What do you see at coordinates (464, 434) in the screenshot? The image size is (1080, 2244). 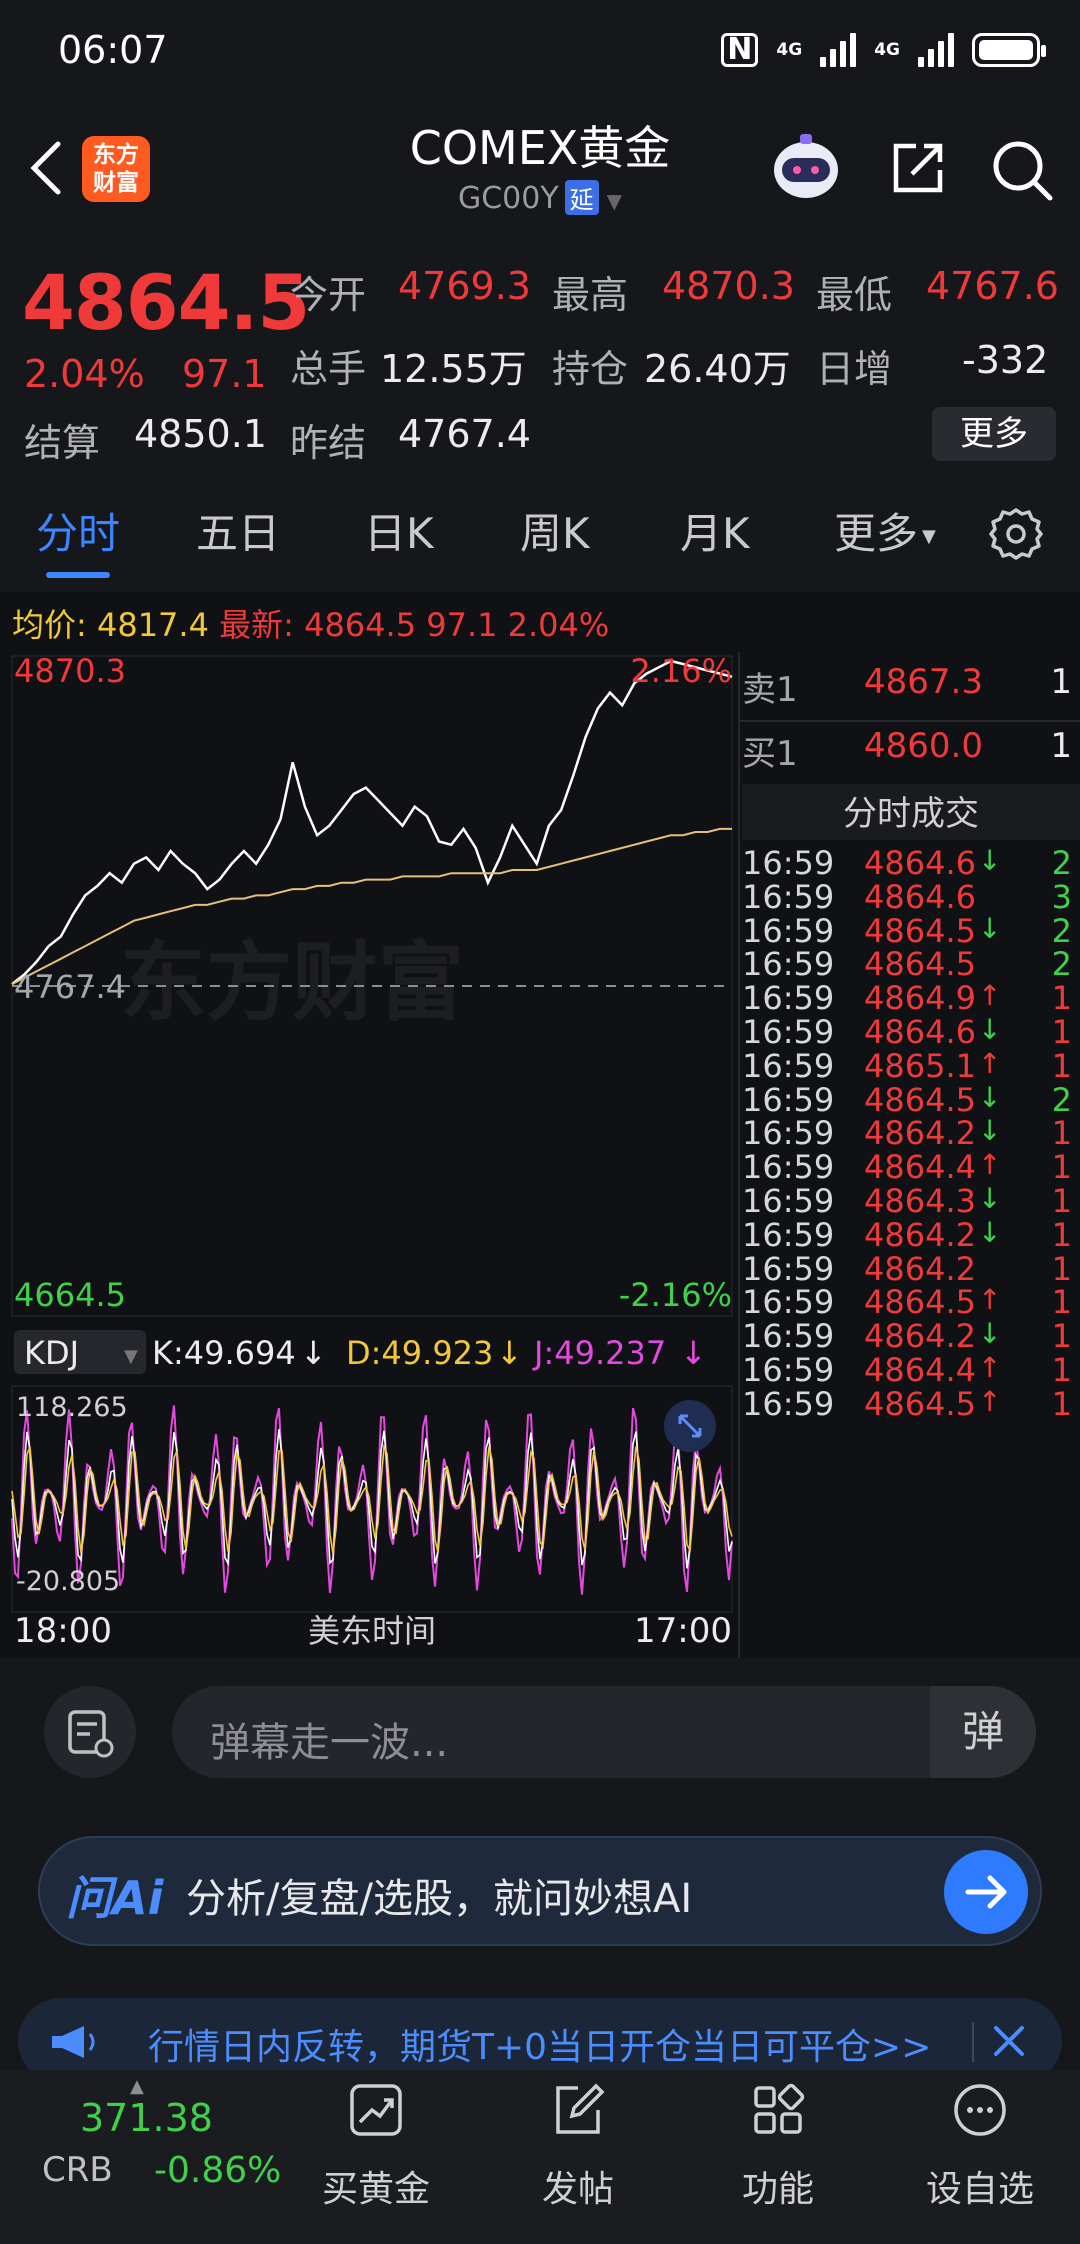 I see `stat-value-prev-settle: 4767.4` at bounding box center [464, 434].